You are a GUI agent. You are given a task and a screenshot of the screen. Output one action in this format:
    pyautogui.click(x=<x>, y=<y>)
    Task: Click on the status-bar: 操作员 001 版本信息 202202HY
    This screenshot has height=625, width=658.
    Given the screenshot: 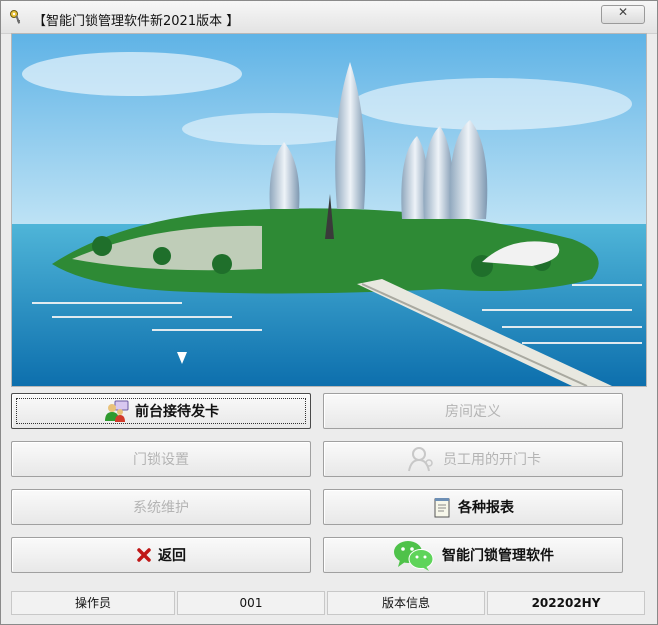 What is the action you would take?
    pyautogui.click(x=329, y=603)
    